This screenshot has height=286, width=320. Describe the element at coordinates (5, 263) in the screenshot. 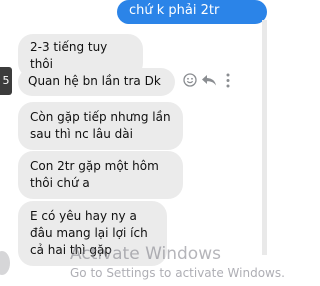

I see `avatar` at that location.